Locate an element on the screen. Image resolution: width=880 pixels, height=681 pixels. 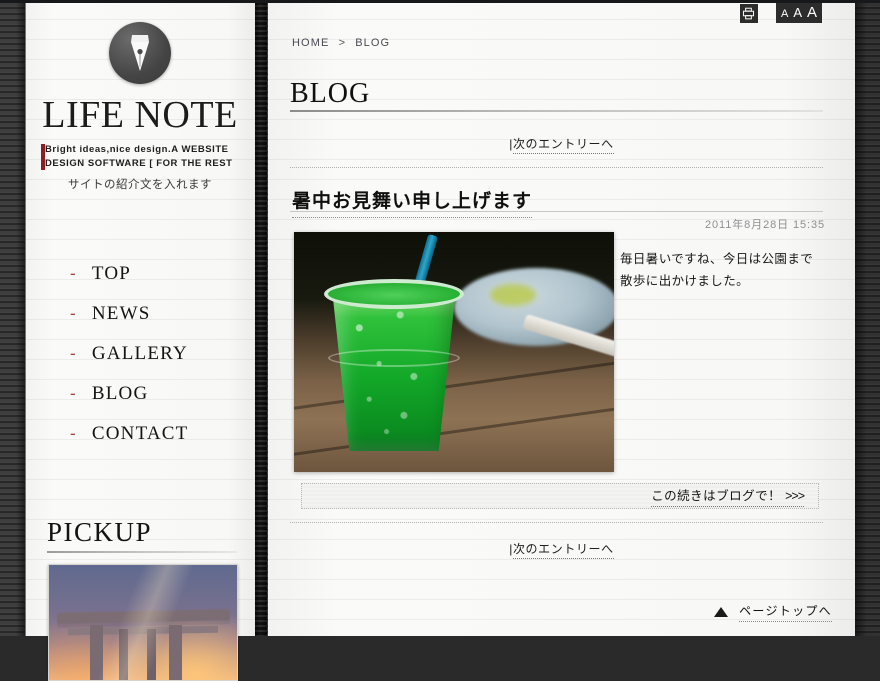
page-title-rule is located at coordinates (556, 111).